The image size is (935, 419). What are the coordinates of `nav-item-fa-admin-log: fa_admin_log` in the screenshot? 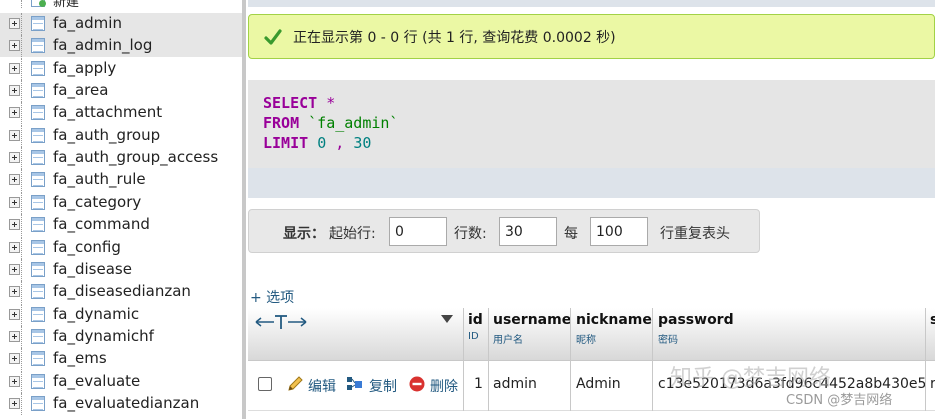 It's located at (121, 46).